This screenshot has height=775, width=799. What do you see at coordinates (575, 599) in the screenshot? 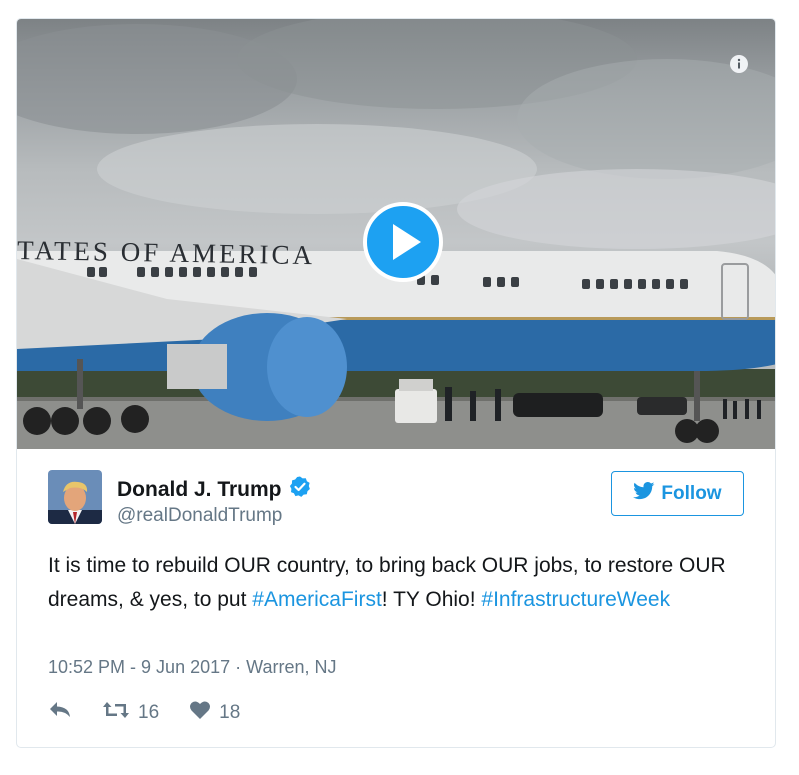
I see `hashtag-link: #InfrastructureWeek` at bounding box center [575, 599].